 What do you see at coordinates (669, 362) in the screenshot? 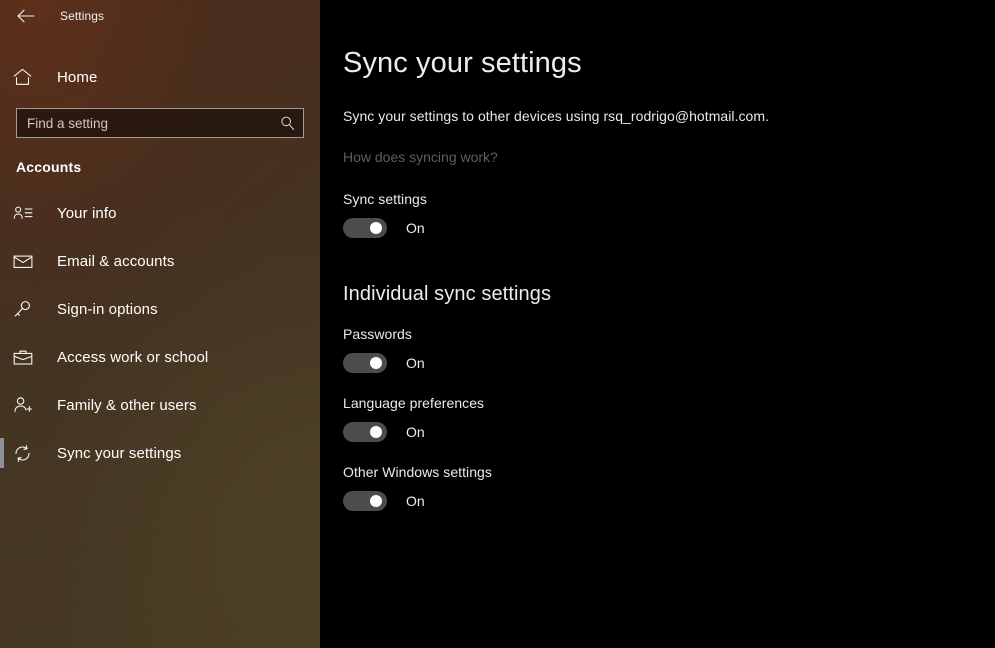
I see `passwords-toggle-row: On` at bounding box center [669, 362].